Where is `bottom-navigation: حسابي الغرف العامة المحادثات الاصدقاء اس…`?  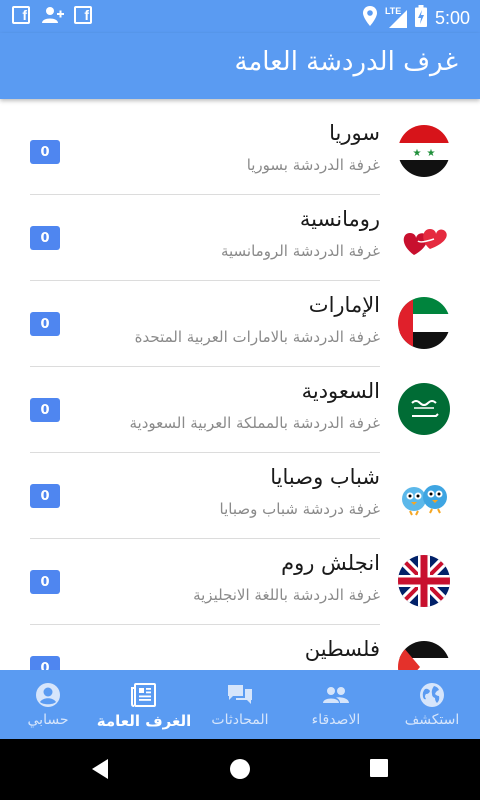 bottom-navigation: حسابي الغرف العامة المحادثات الاصدقاء اس… is located at coordinates (240, 704).